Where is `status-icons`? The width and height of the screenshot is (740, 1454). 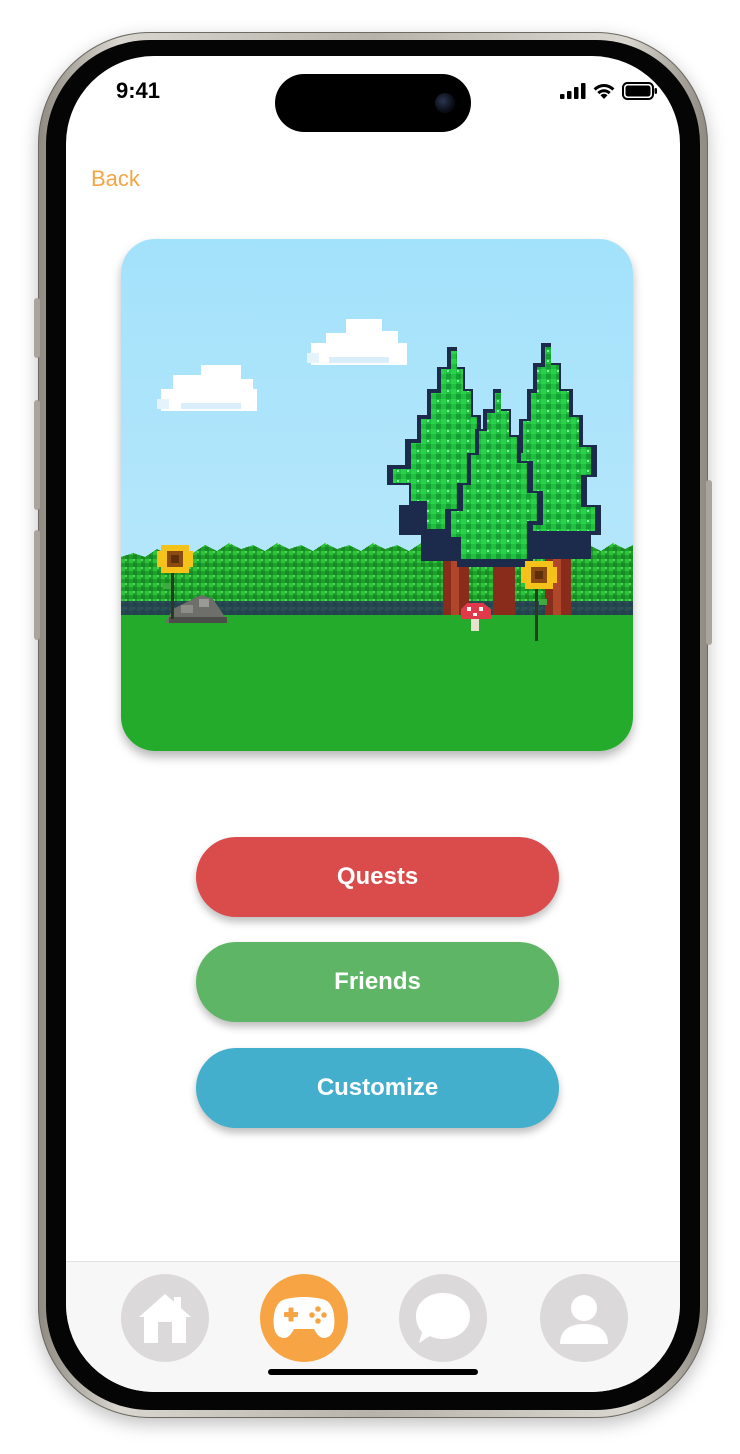
status-icons is located at coordinates (609, 91).